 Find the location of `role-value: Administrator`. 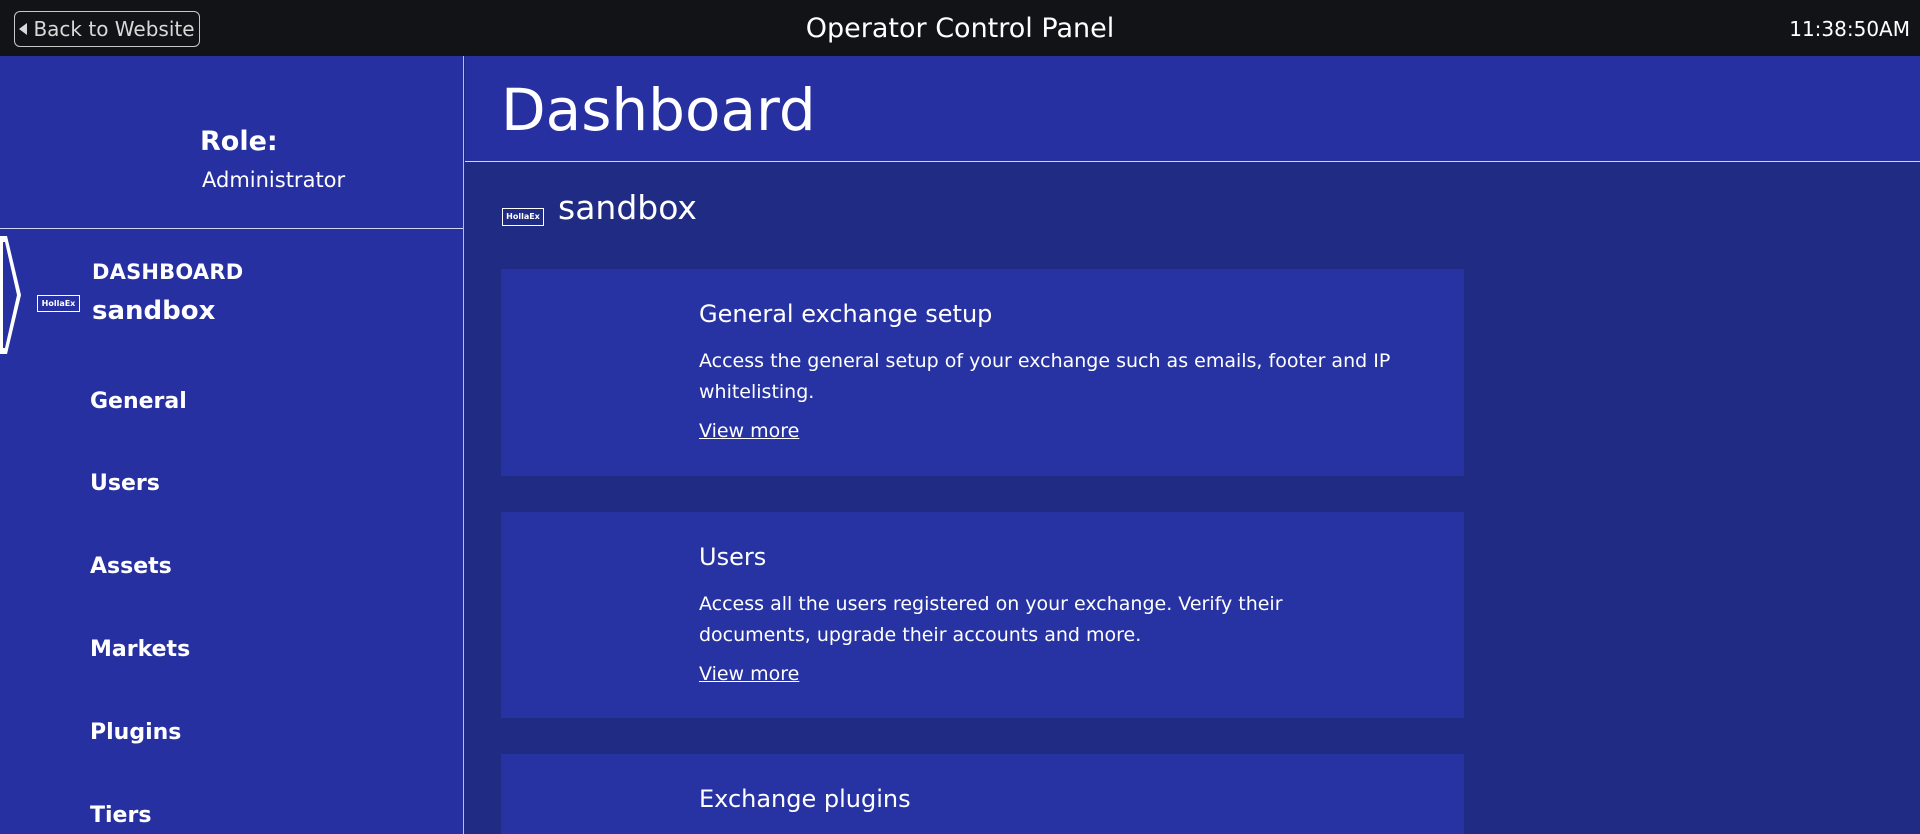

role-value: Administrator is located at coordinates (274, 180).